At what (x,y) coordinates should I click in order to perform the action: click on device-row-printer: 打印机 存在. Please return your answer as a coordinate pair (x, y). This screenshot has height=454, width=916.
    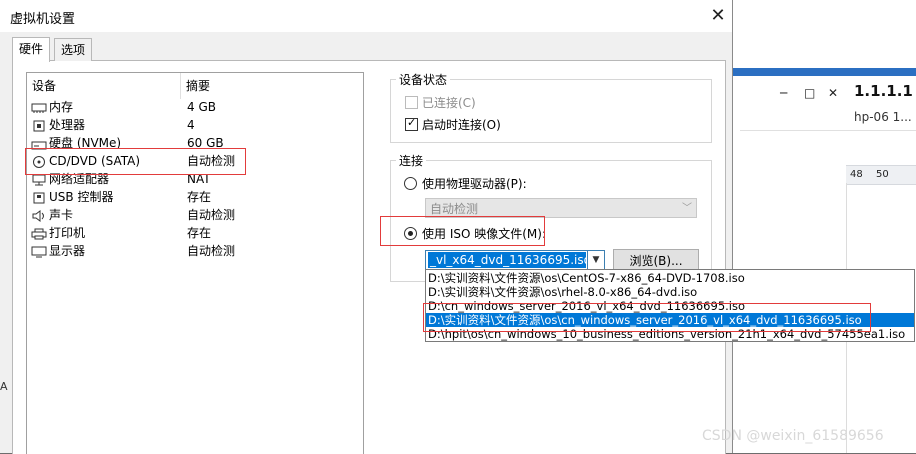
    Looking at the image, I should click on (192, 233).